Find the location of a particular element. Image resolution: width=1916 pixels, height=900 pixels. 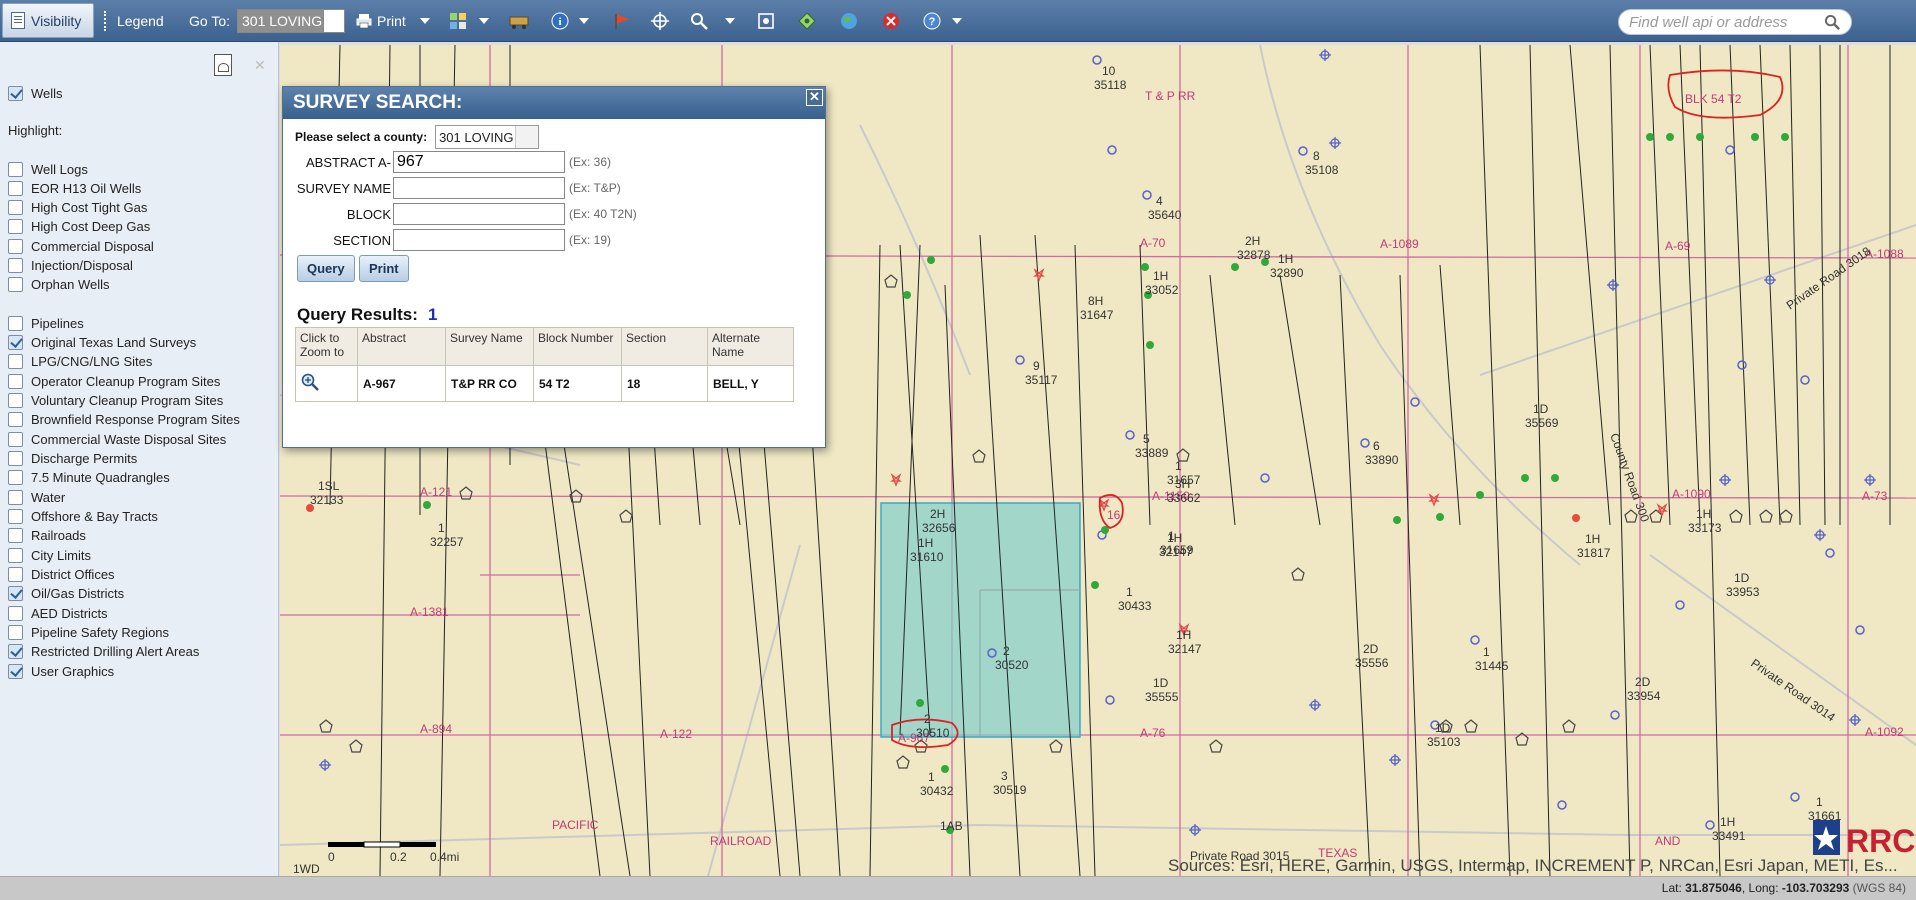

print-caret-icon is located at coordinates (425, 21).